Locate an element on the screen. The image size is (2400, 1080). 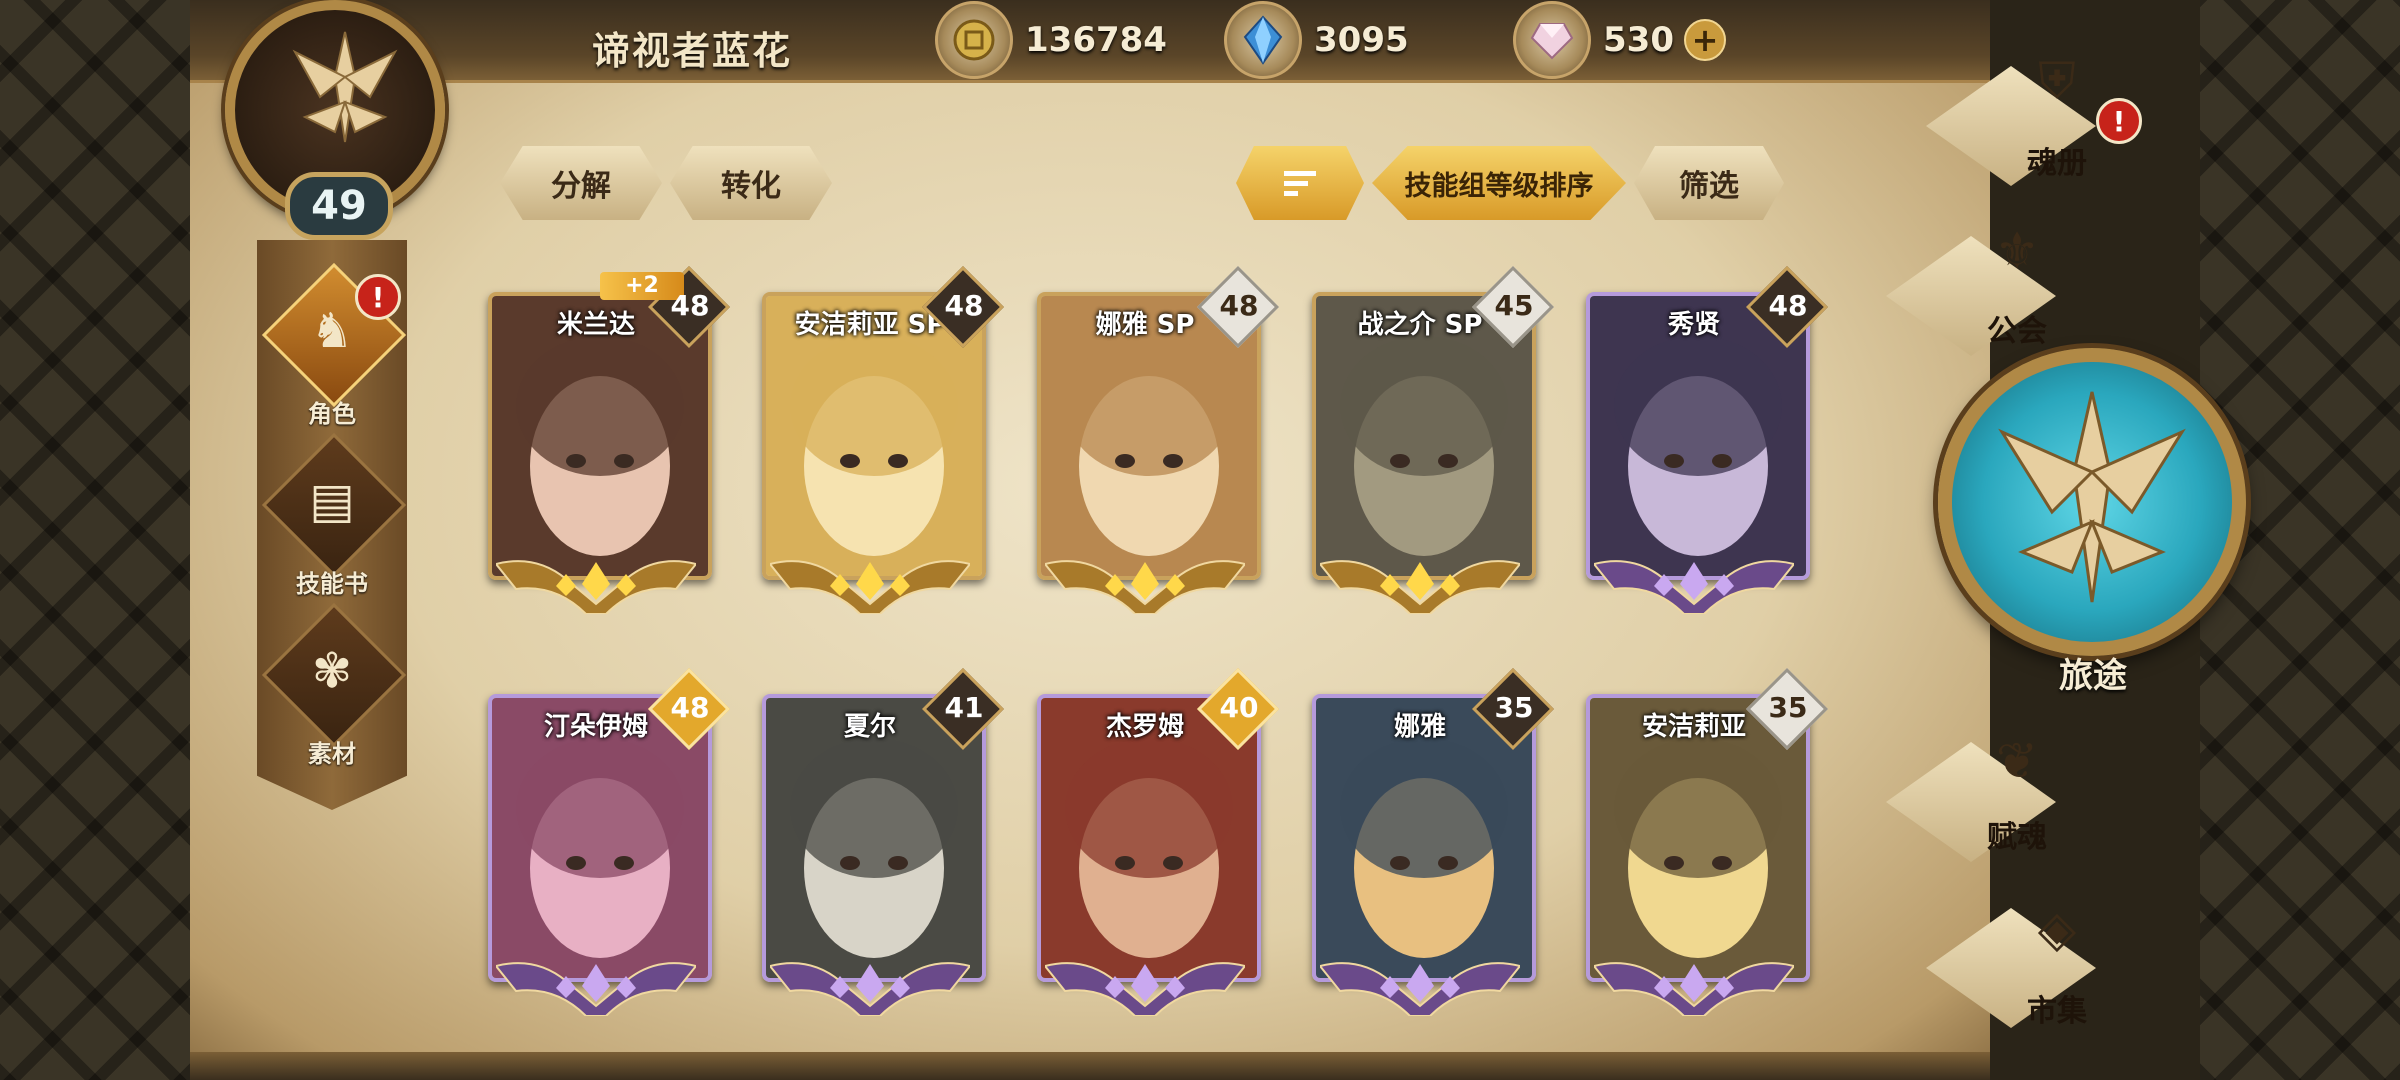
nav-material-label: 素材 is located at coordinates (332, 754).